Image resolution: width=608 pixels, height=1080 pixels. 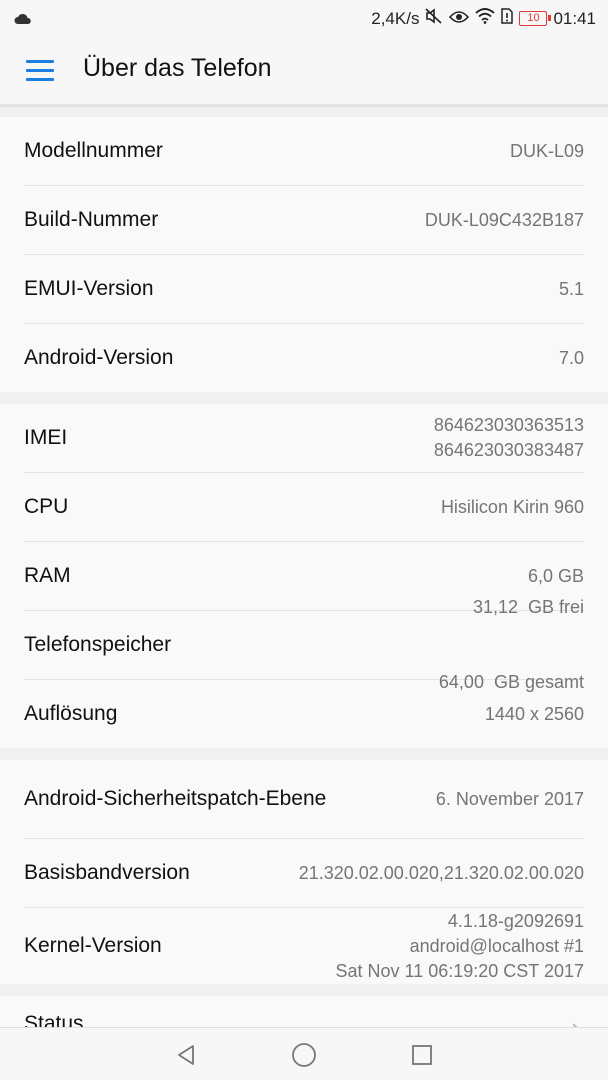 I want to click on battery-icon: 10, so click(x=535, y=18).